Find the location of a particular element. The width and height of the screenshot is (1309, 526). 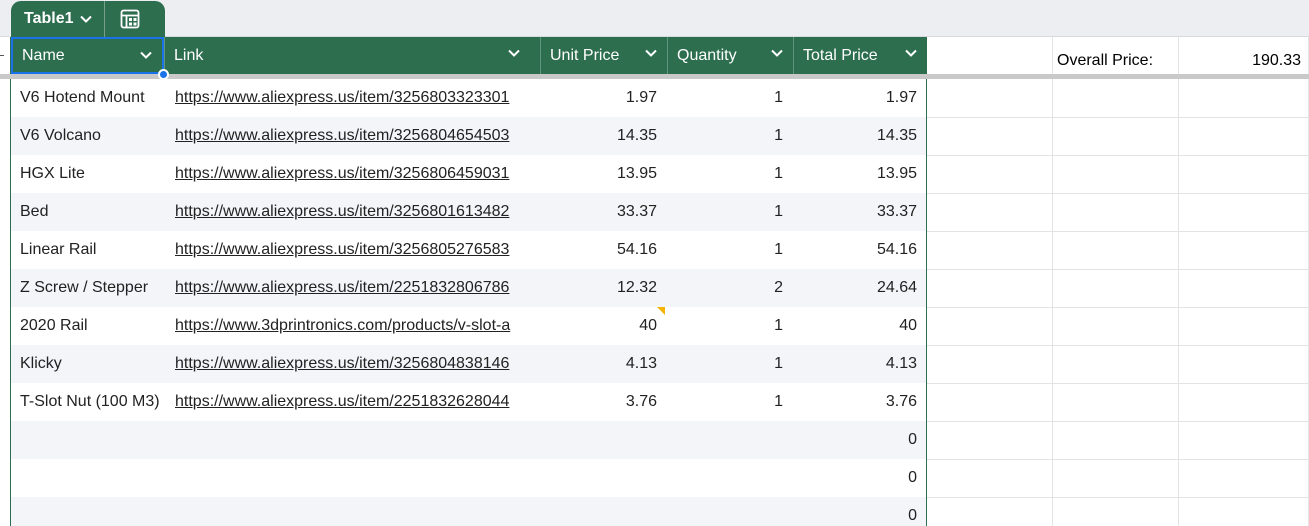

cell-unit-price: 4.13 is located at coordinates (599, 364).